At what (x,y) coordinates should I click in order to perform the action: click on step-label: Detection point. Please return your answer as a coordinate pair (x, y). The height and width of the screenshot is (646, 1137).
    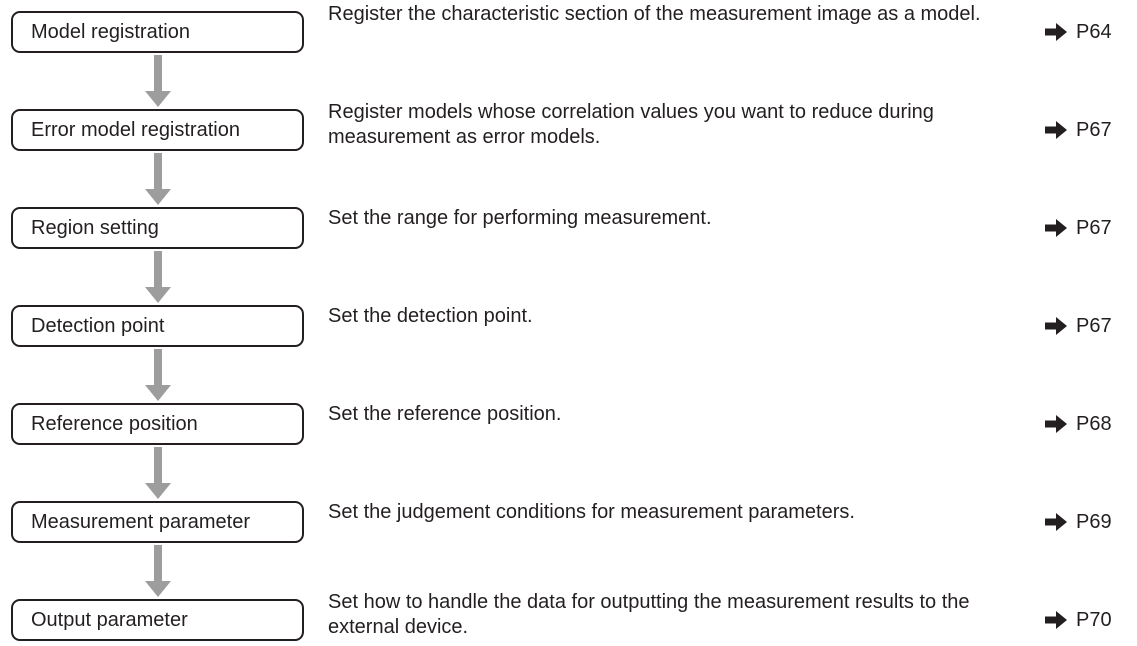
    Looking at the image, I should click on (98, 325).